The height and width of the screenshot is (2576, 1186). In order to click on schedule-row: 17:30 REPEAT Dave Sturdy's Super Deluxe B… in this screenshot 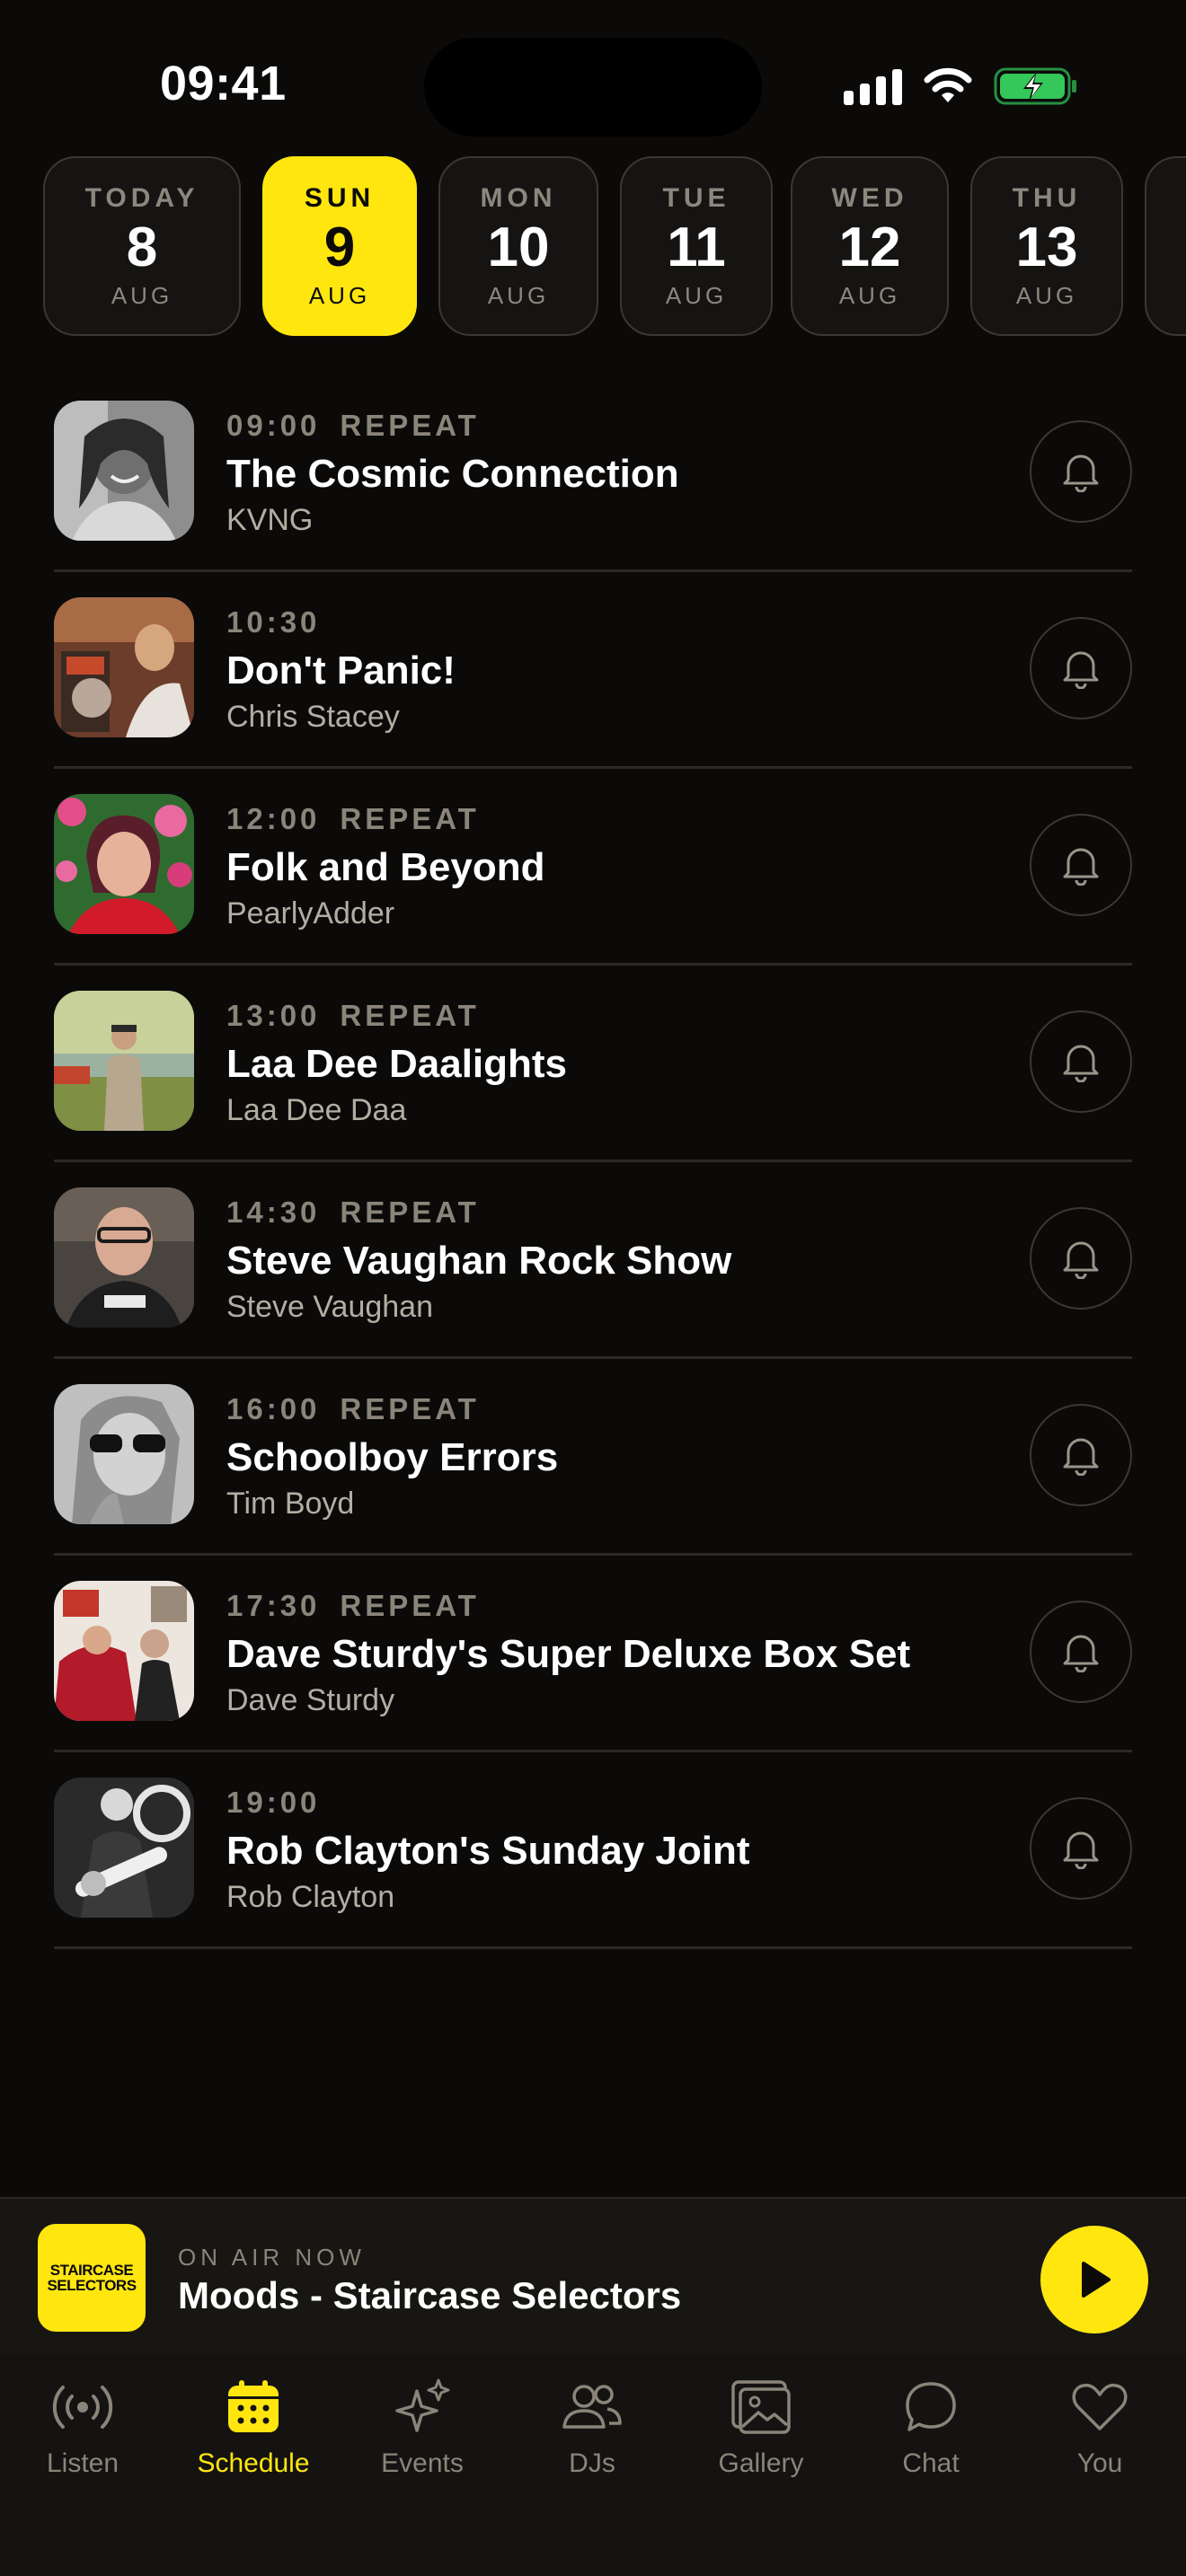, I will do `click(593, 1654)`.